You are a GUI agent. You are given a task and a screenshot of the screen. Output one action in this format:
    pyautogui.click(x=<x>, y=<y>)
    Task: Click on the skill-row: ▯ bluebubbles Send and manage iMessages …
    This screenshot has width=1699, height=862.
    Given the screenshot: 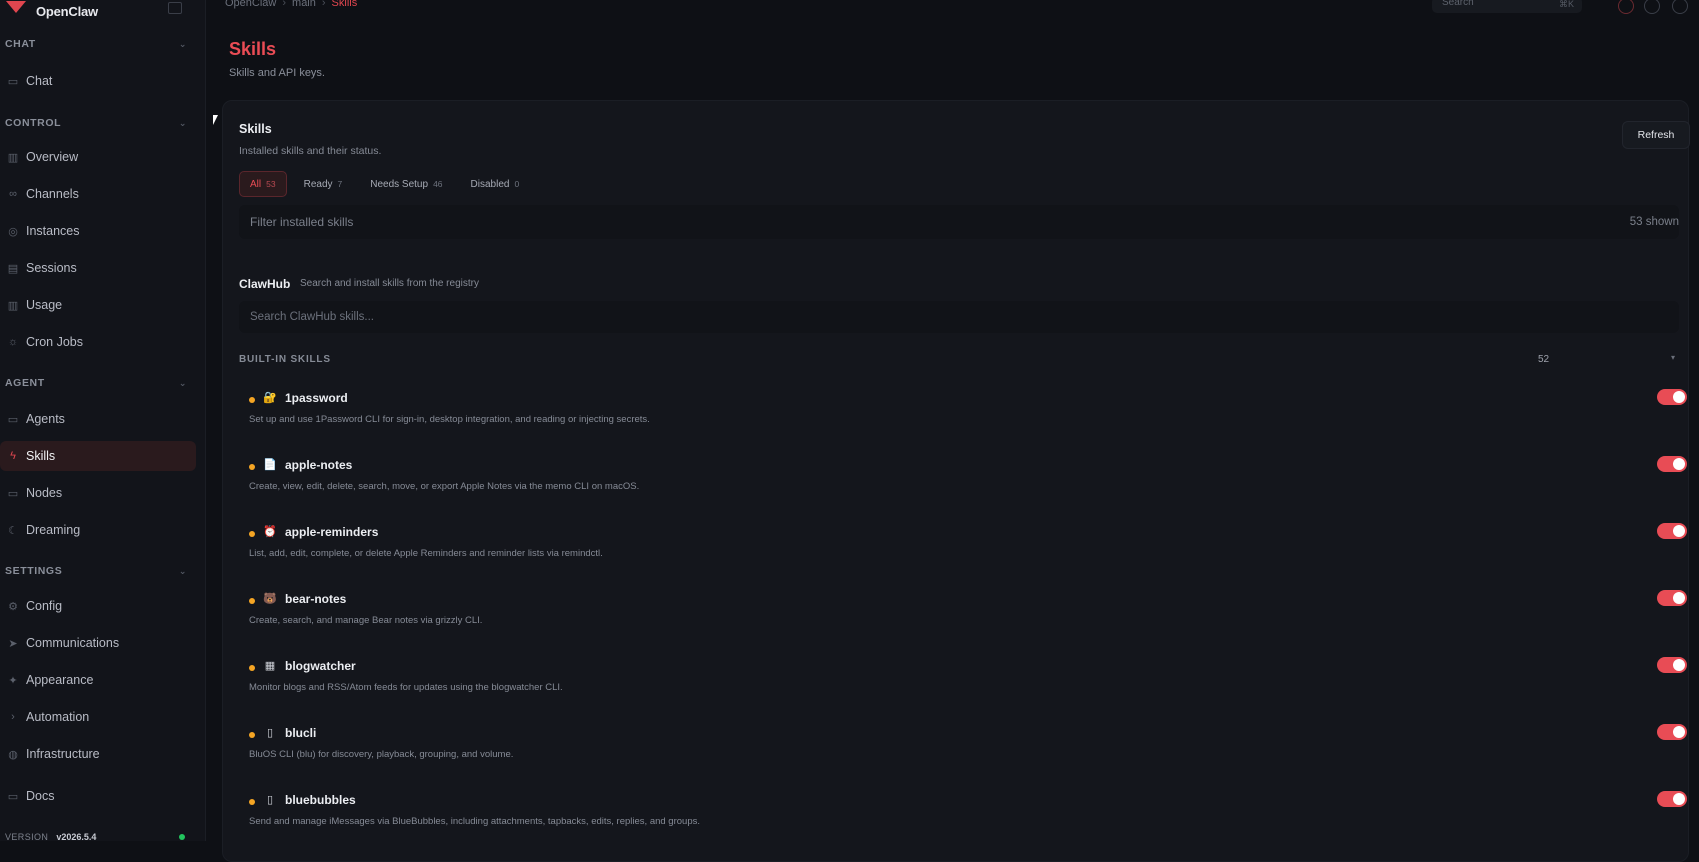 What is the action you would take?
    pyautogui.click(x=963, y=818)
    